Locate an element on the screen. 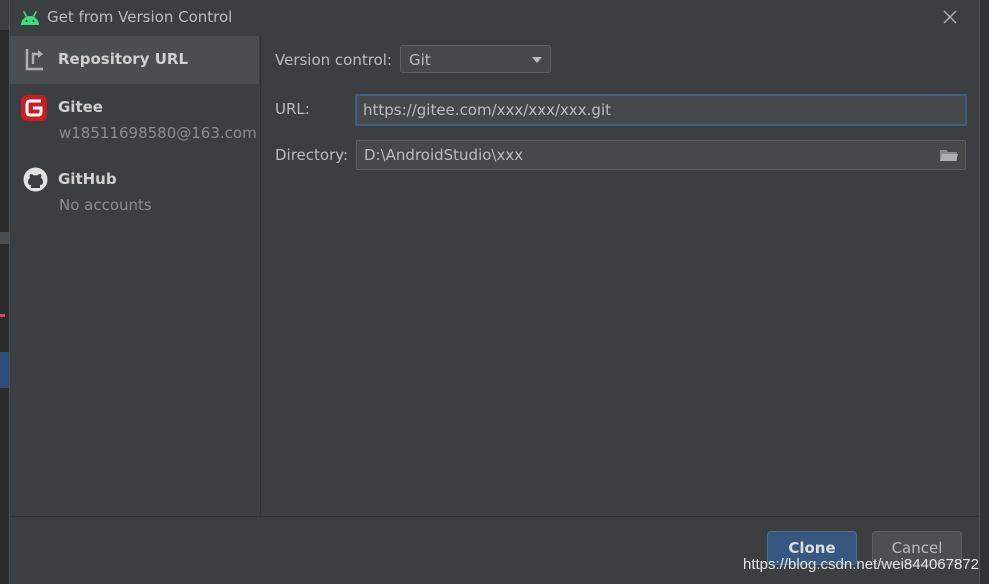  dialog-title: Get from Version Control is located at coordinates (140, 17).